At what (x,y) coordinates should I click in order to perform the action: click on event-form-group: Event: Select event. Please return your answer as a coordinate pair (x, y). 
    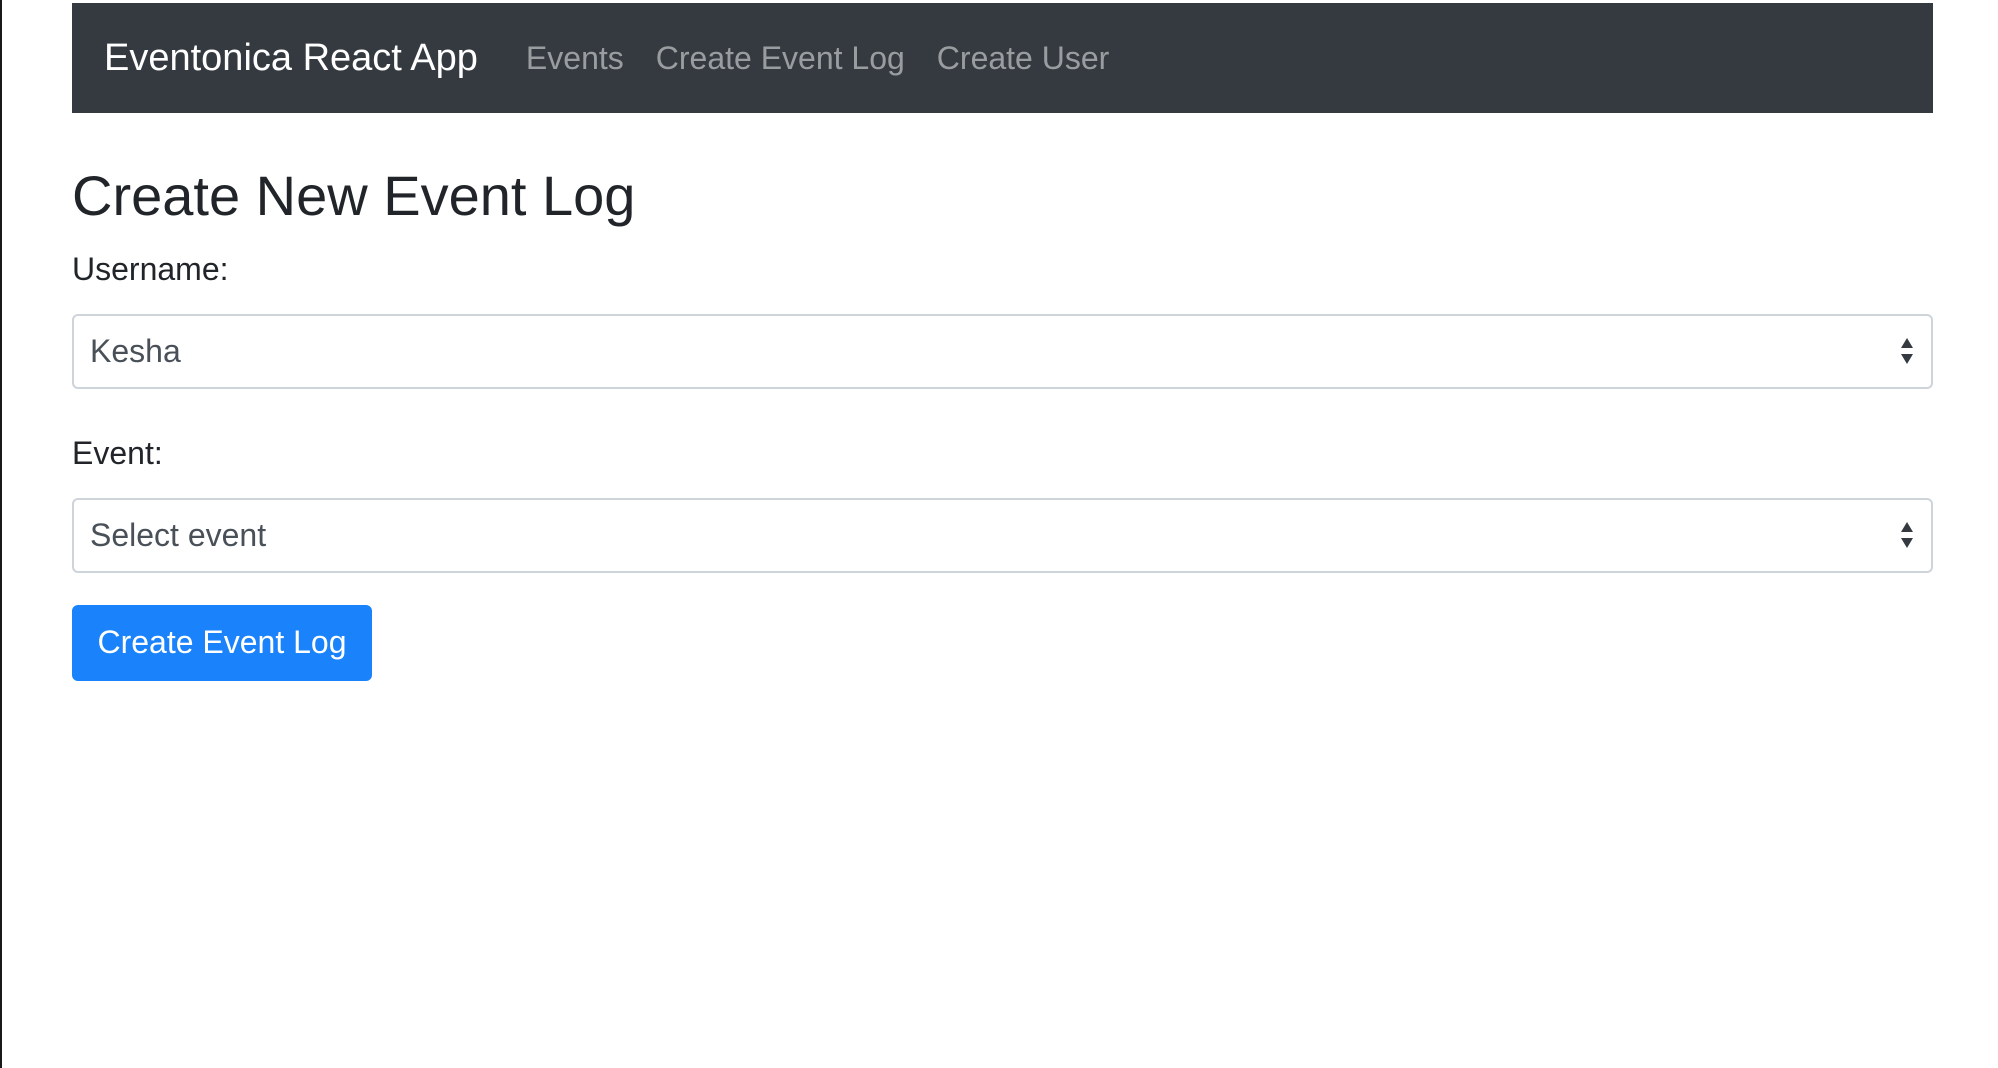
    Looking at the image, I should click on (1002, 504).